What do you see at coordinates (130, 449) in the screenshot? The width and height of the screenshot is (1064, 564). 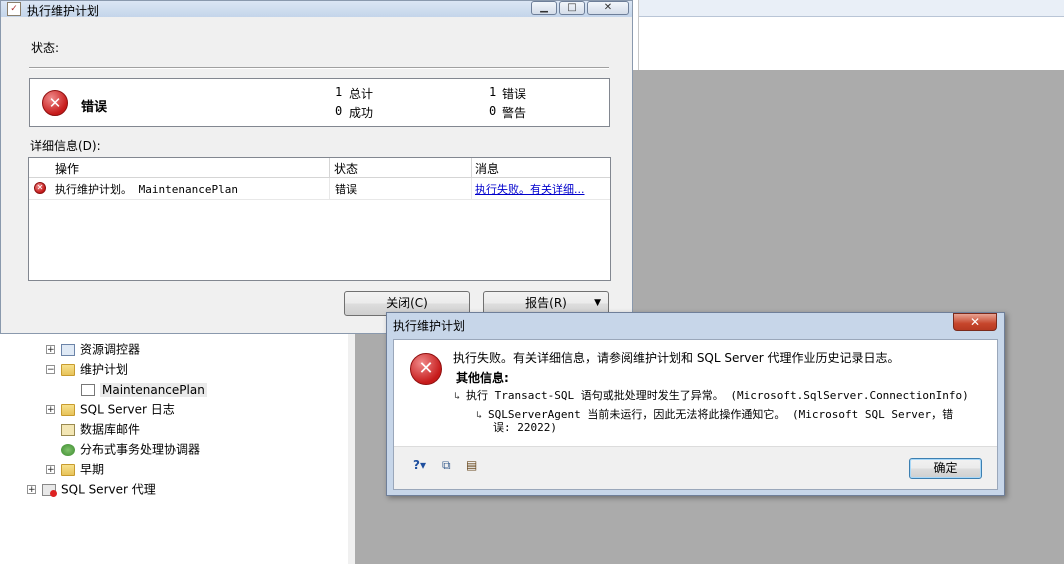 I see `tree-item-dtc: 分布式事务处理协调器` at bounding box center [130, 449].